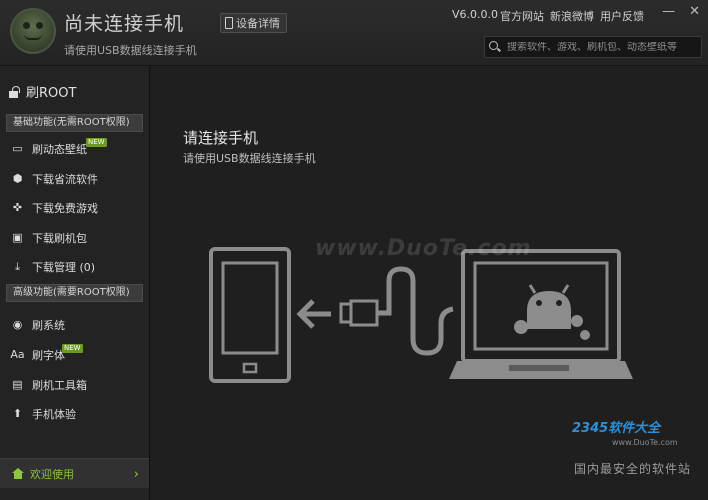 This screenshot has width=708, height=500. Describe the element at coordinates (59, 238) in the screenshot. I see `sidebar-item-label: 下载刷机包` at that location.